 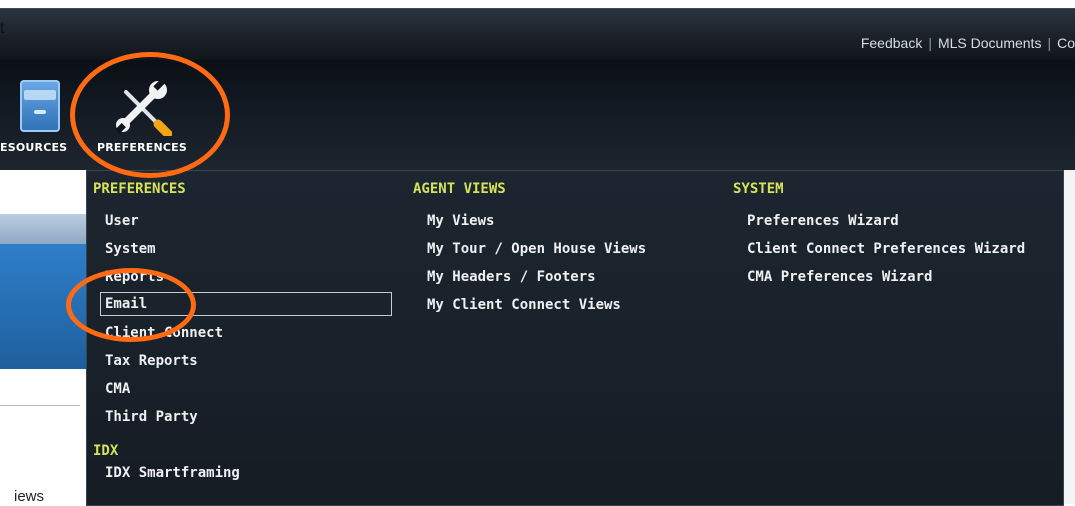 I want to click on agent-views-heading: AGENT VIEWS, so click(x=459, y=189).